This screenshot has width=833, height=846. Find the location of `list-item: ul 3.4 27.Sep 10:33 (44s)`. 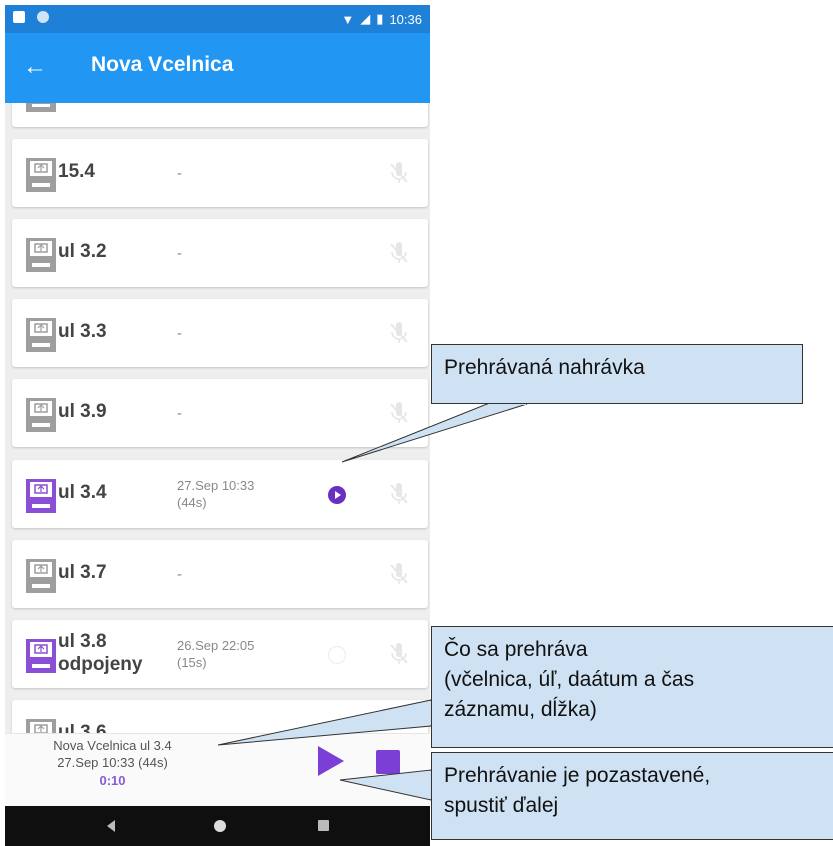

list-item: ul 3.4 27.Sep 10:33 (44s) is located at coordinates (220, 494).